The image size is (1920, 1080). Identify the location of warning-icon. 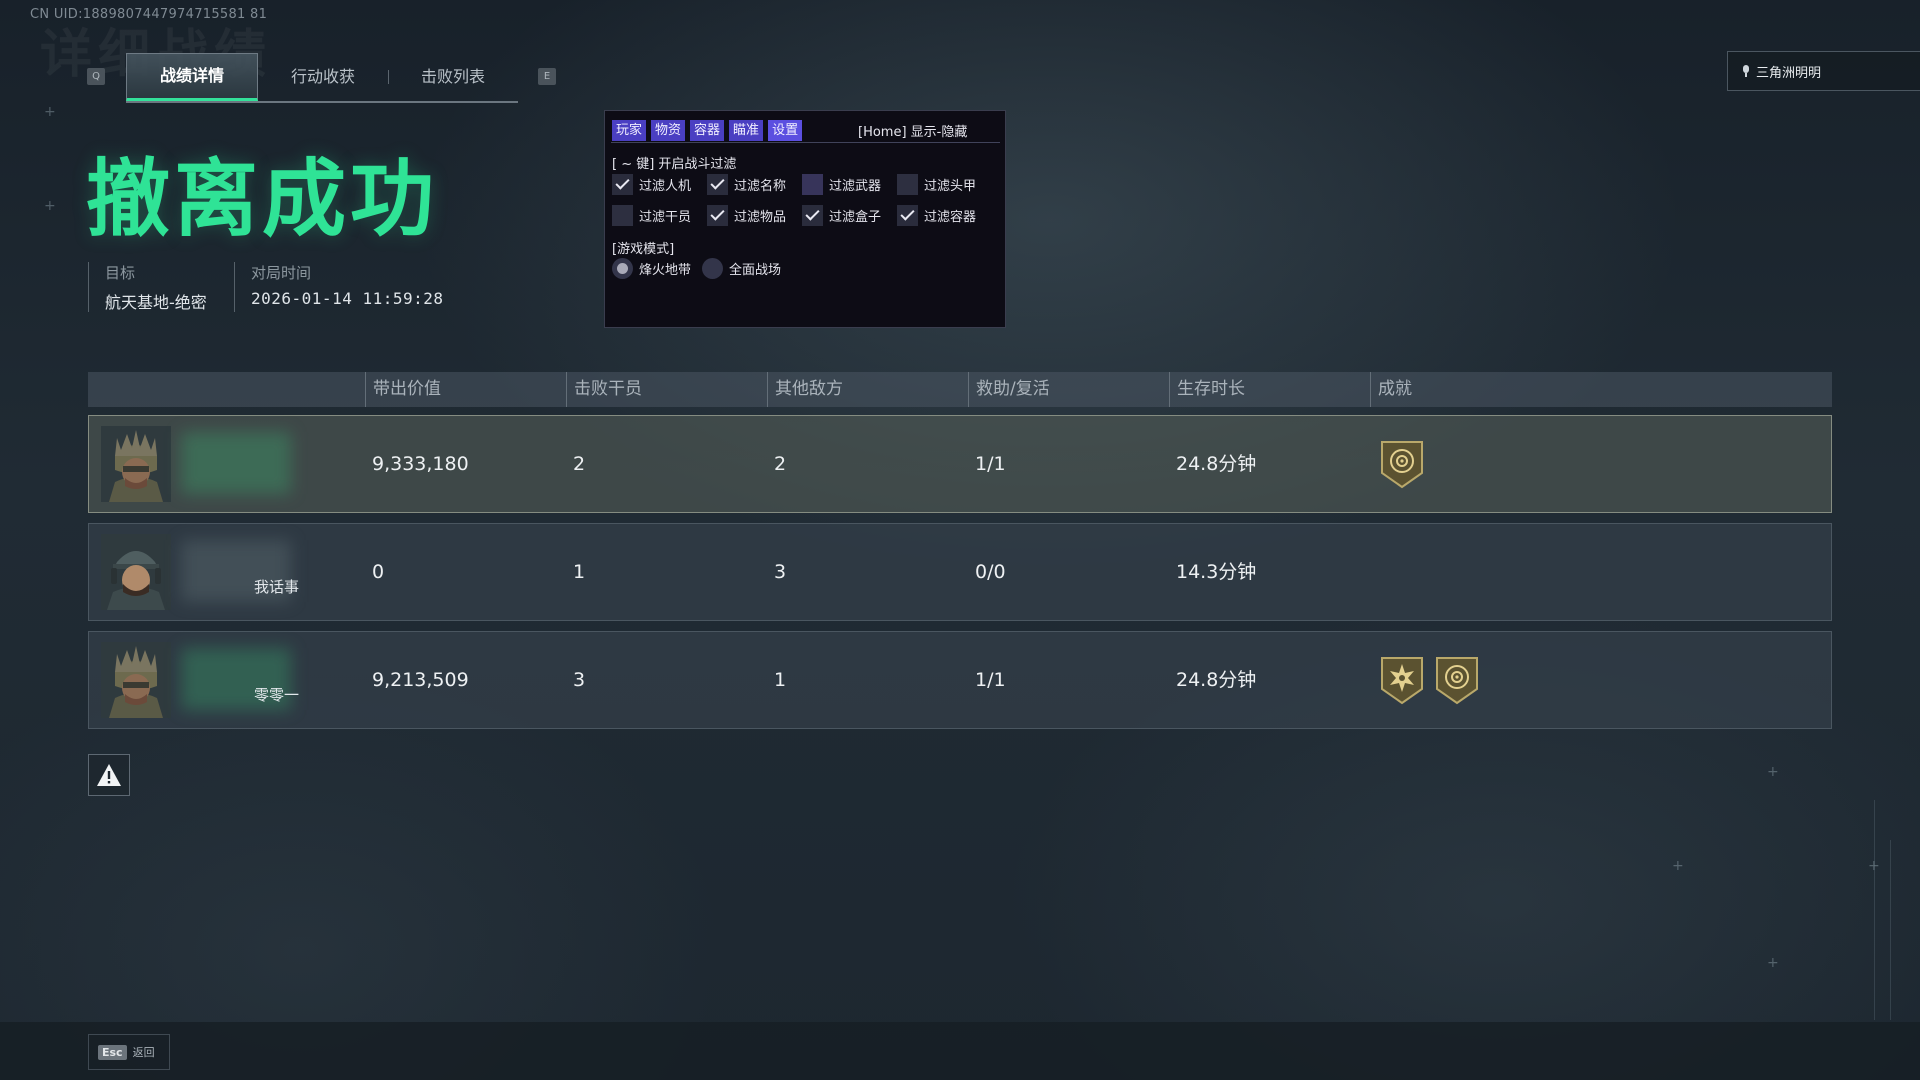
(109, 775).